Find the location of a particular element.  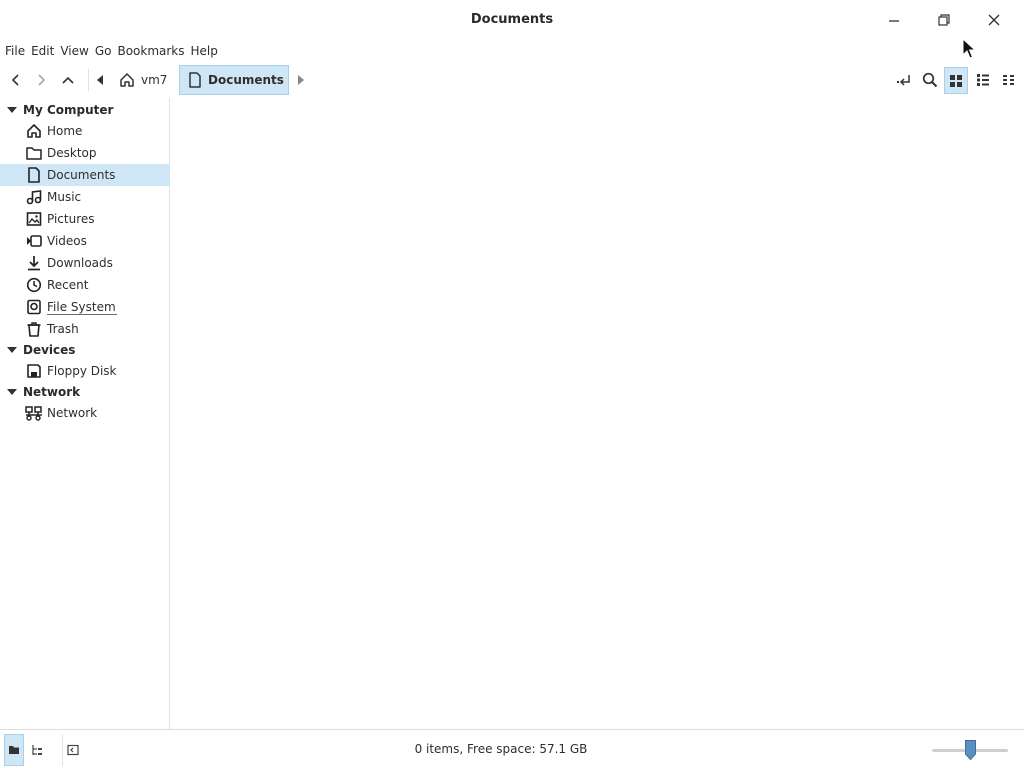

sidebar-item-label: Recent is located at coordinates (68, 285).